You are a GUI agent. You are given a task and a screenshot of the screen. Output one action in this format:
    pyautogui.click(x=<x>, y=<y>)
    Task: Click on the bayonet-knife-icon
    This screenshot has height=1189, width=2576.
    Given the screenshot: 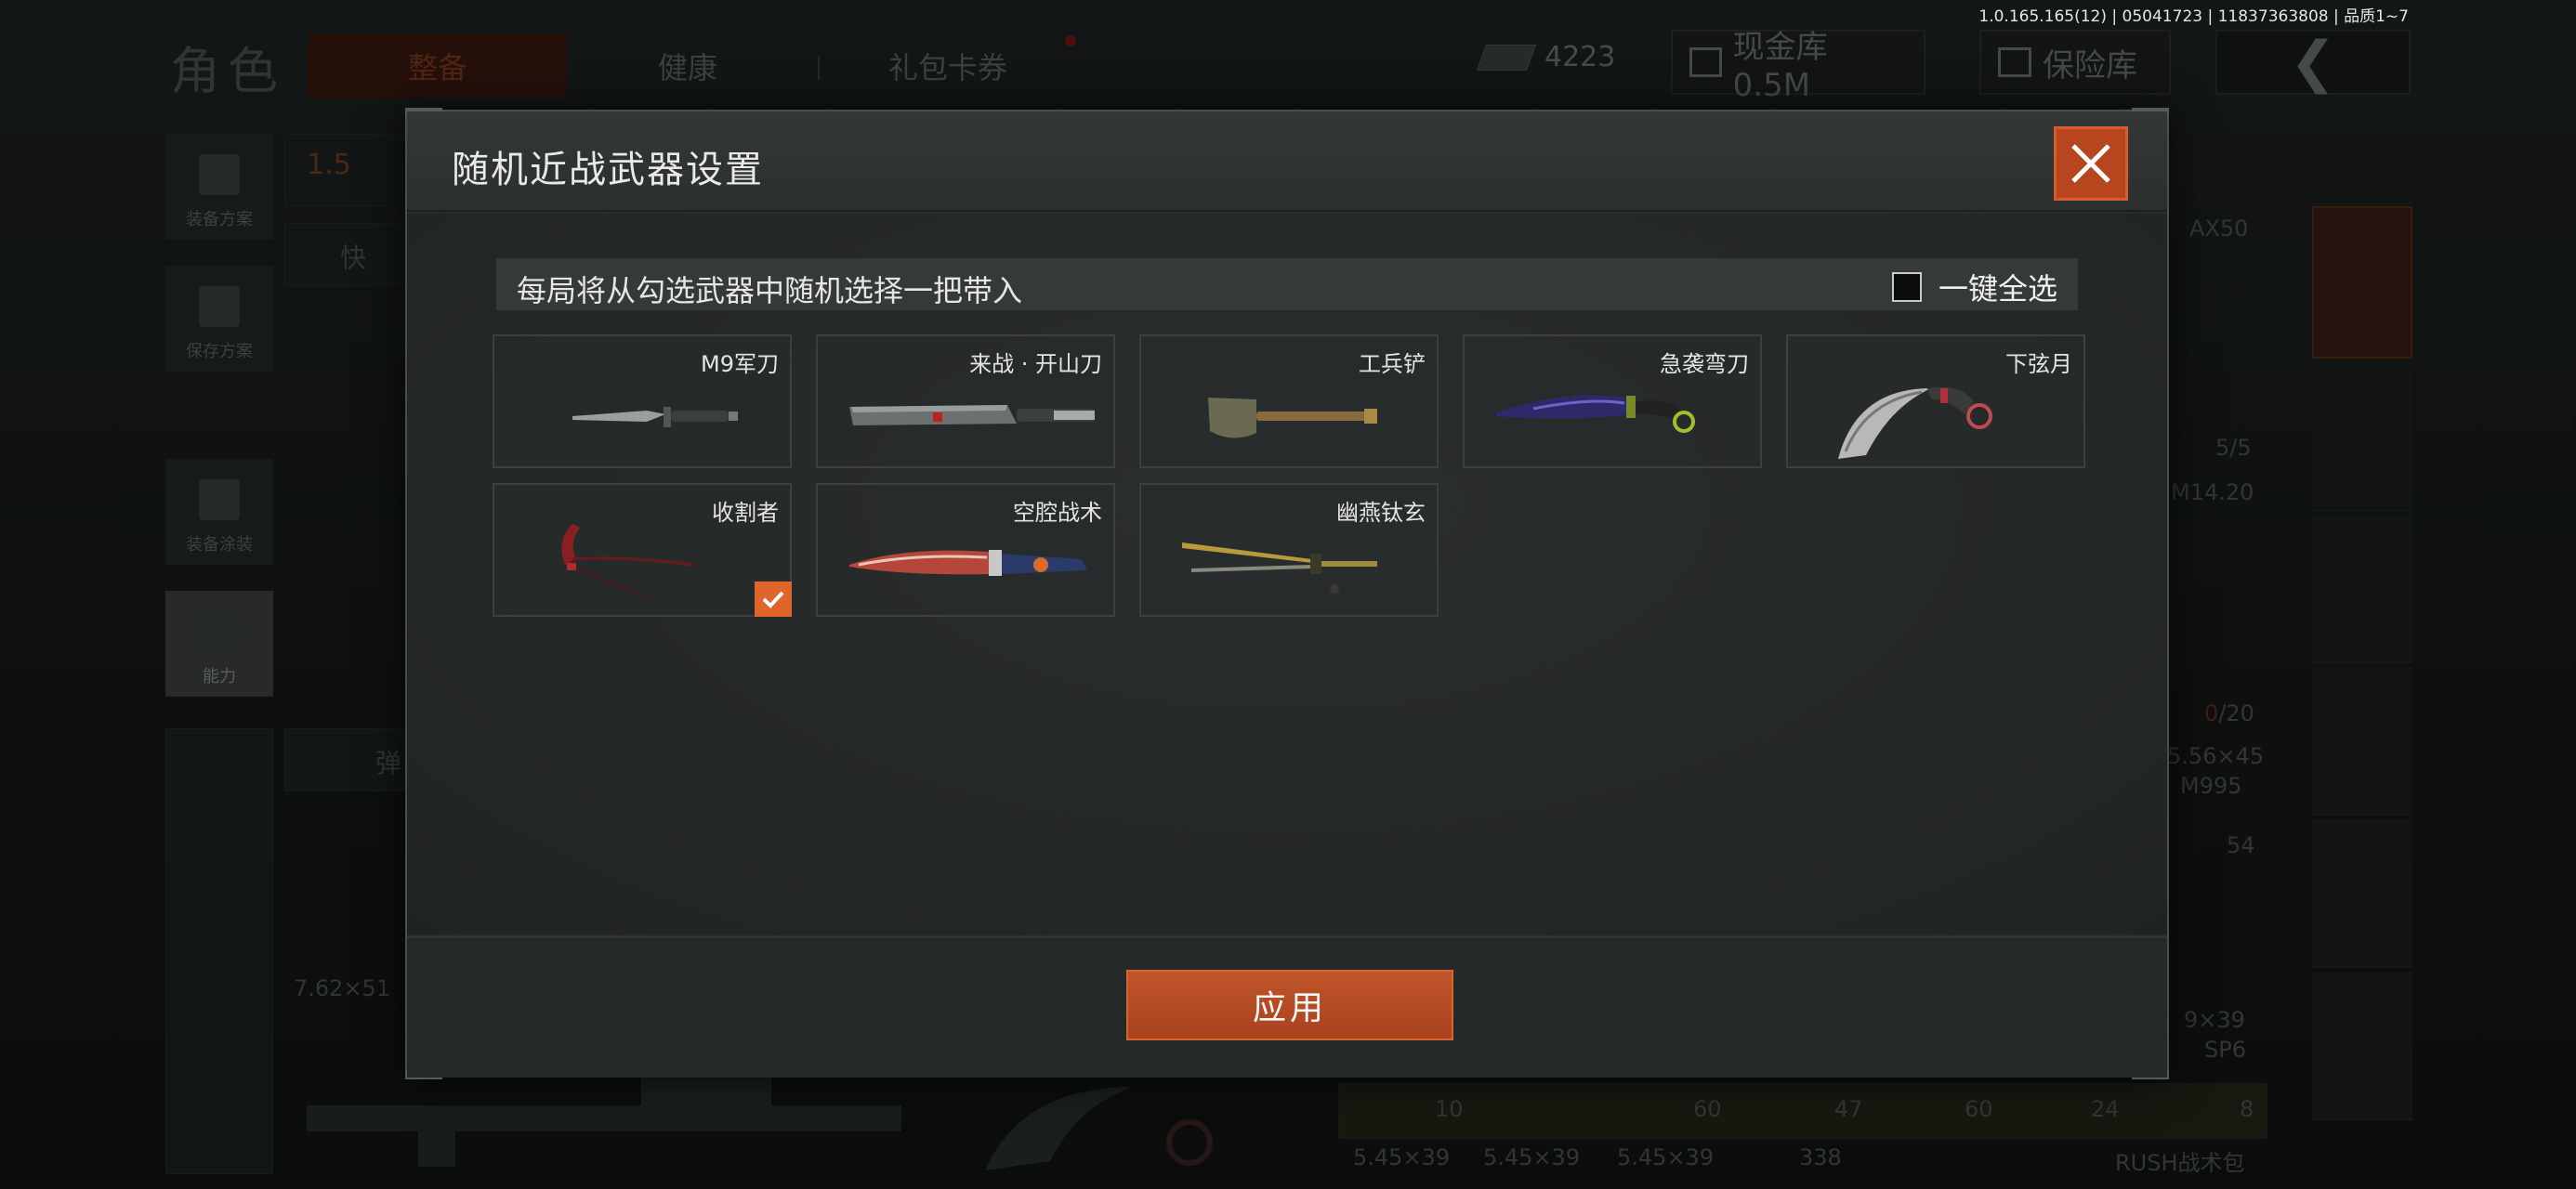 What is the action you would take?
    pyautogui.click(x=655, y=417)
    